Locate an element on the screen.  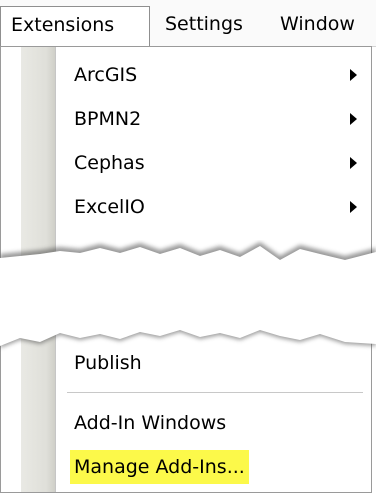
menu-separator is located at coordinates (215, 392).